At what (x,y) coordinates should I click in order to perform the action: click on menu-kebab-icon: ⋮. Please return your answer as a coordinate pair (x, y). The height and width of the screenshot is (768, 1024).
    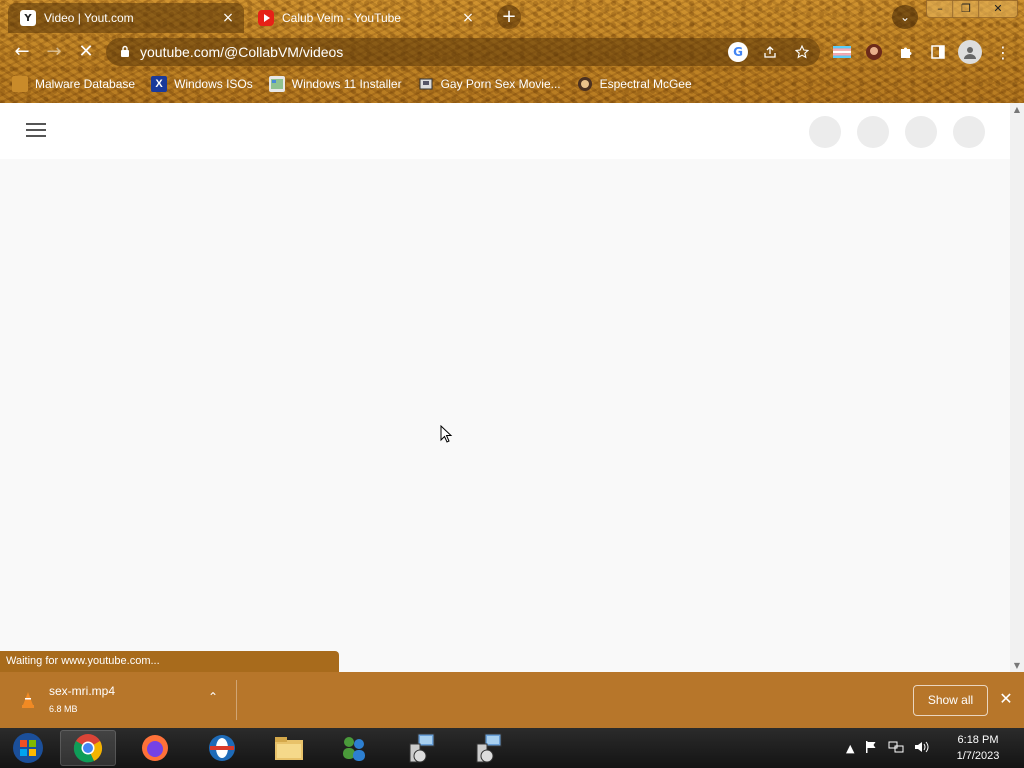
    Looking at the image, I should click on (1003, 52).